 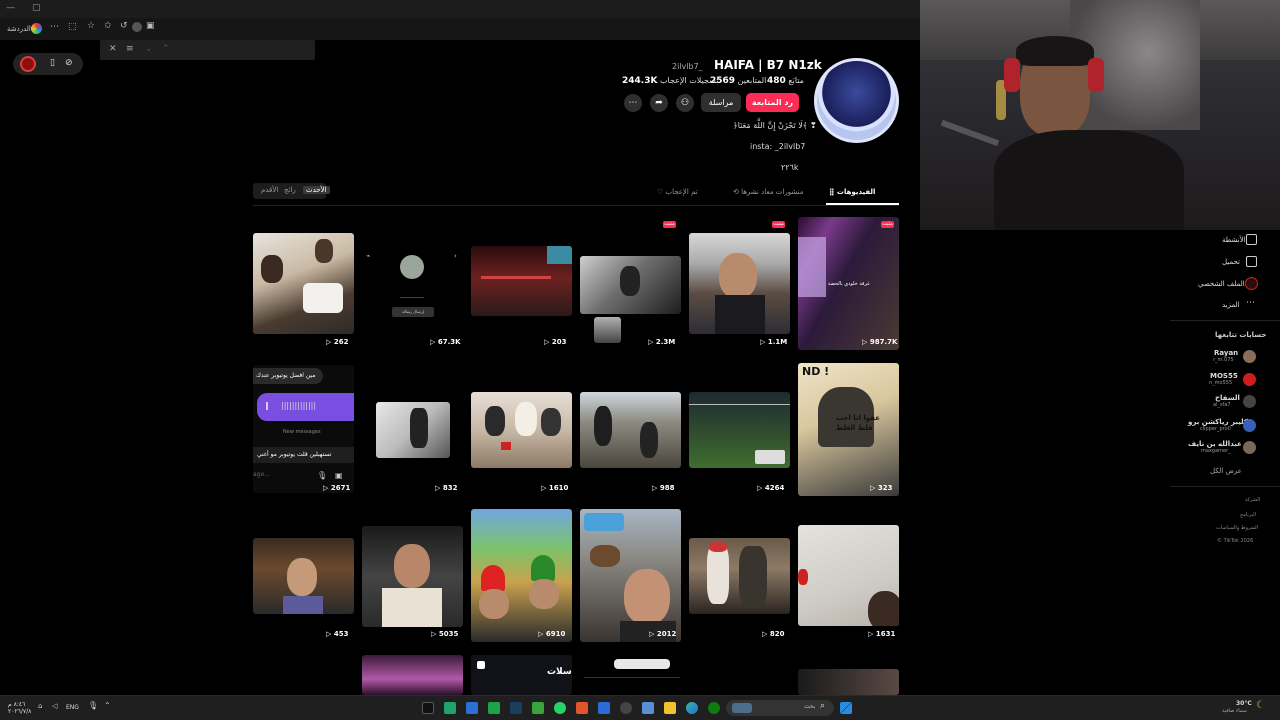 I want to click on clock: ٨:٤٦ م ٢٠٢٦/٧/٨, so click(x=19, y=708).